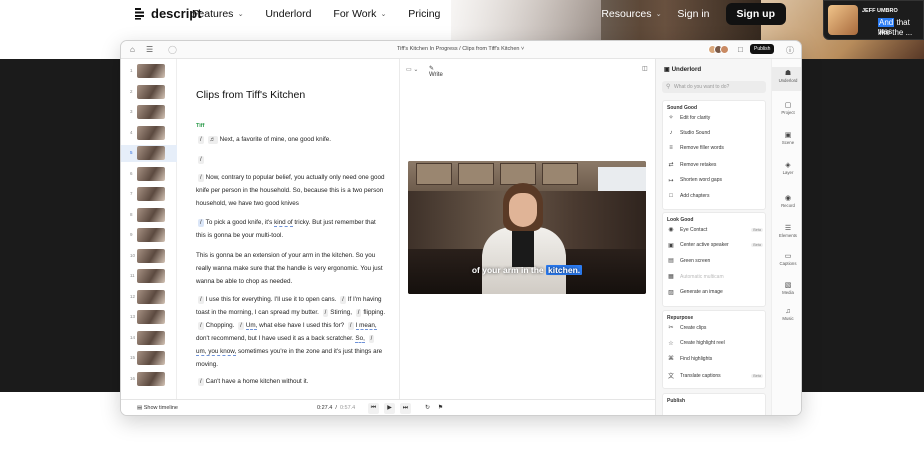  Describe the element at coordinates (788, 105) in the screenshot. I see `project-icon: ▢` at that location.